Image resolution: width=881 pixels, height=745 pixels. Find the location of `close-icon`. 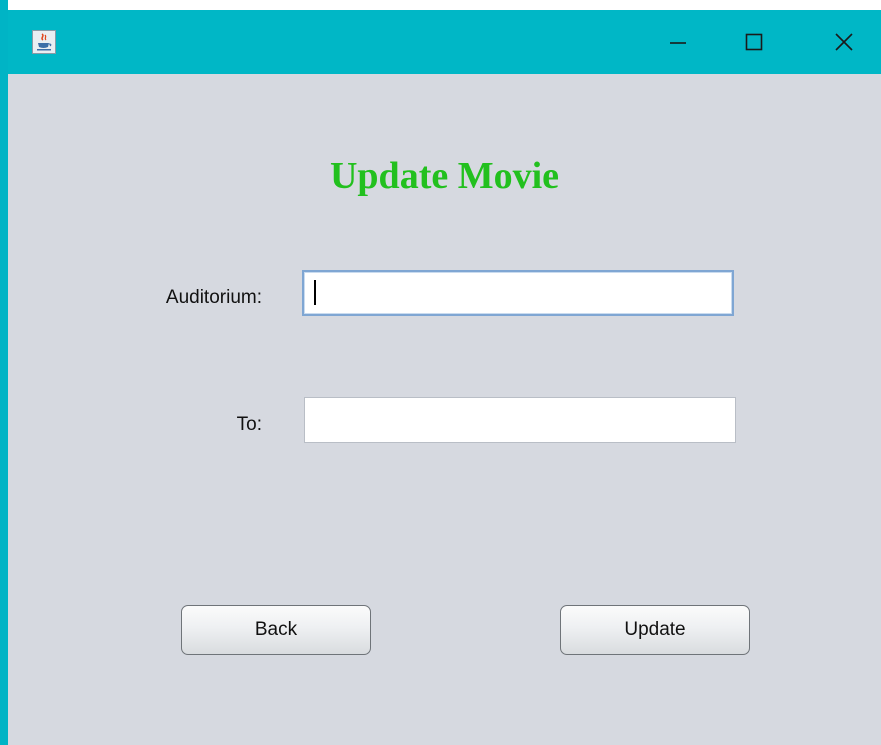

close-icon is located at coordinates (844, 42).